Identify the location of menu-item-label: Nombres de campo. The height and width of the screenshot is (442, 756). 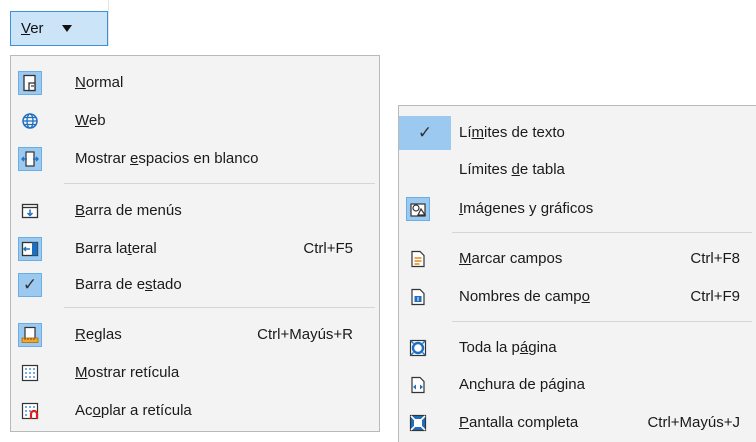
(524, 296).